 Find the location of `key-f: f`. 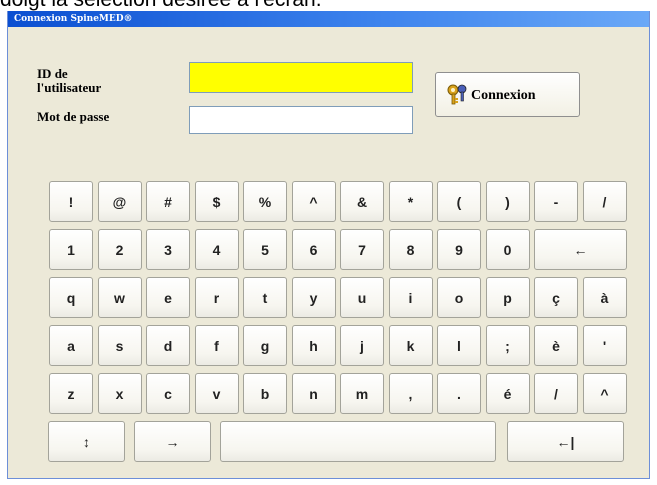

key-f: f is located at coordinates (216, 345).